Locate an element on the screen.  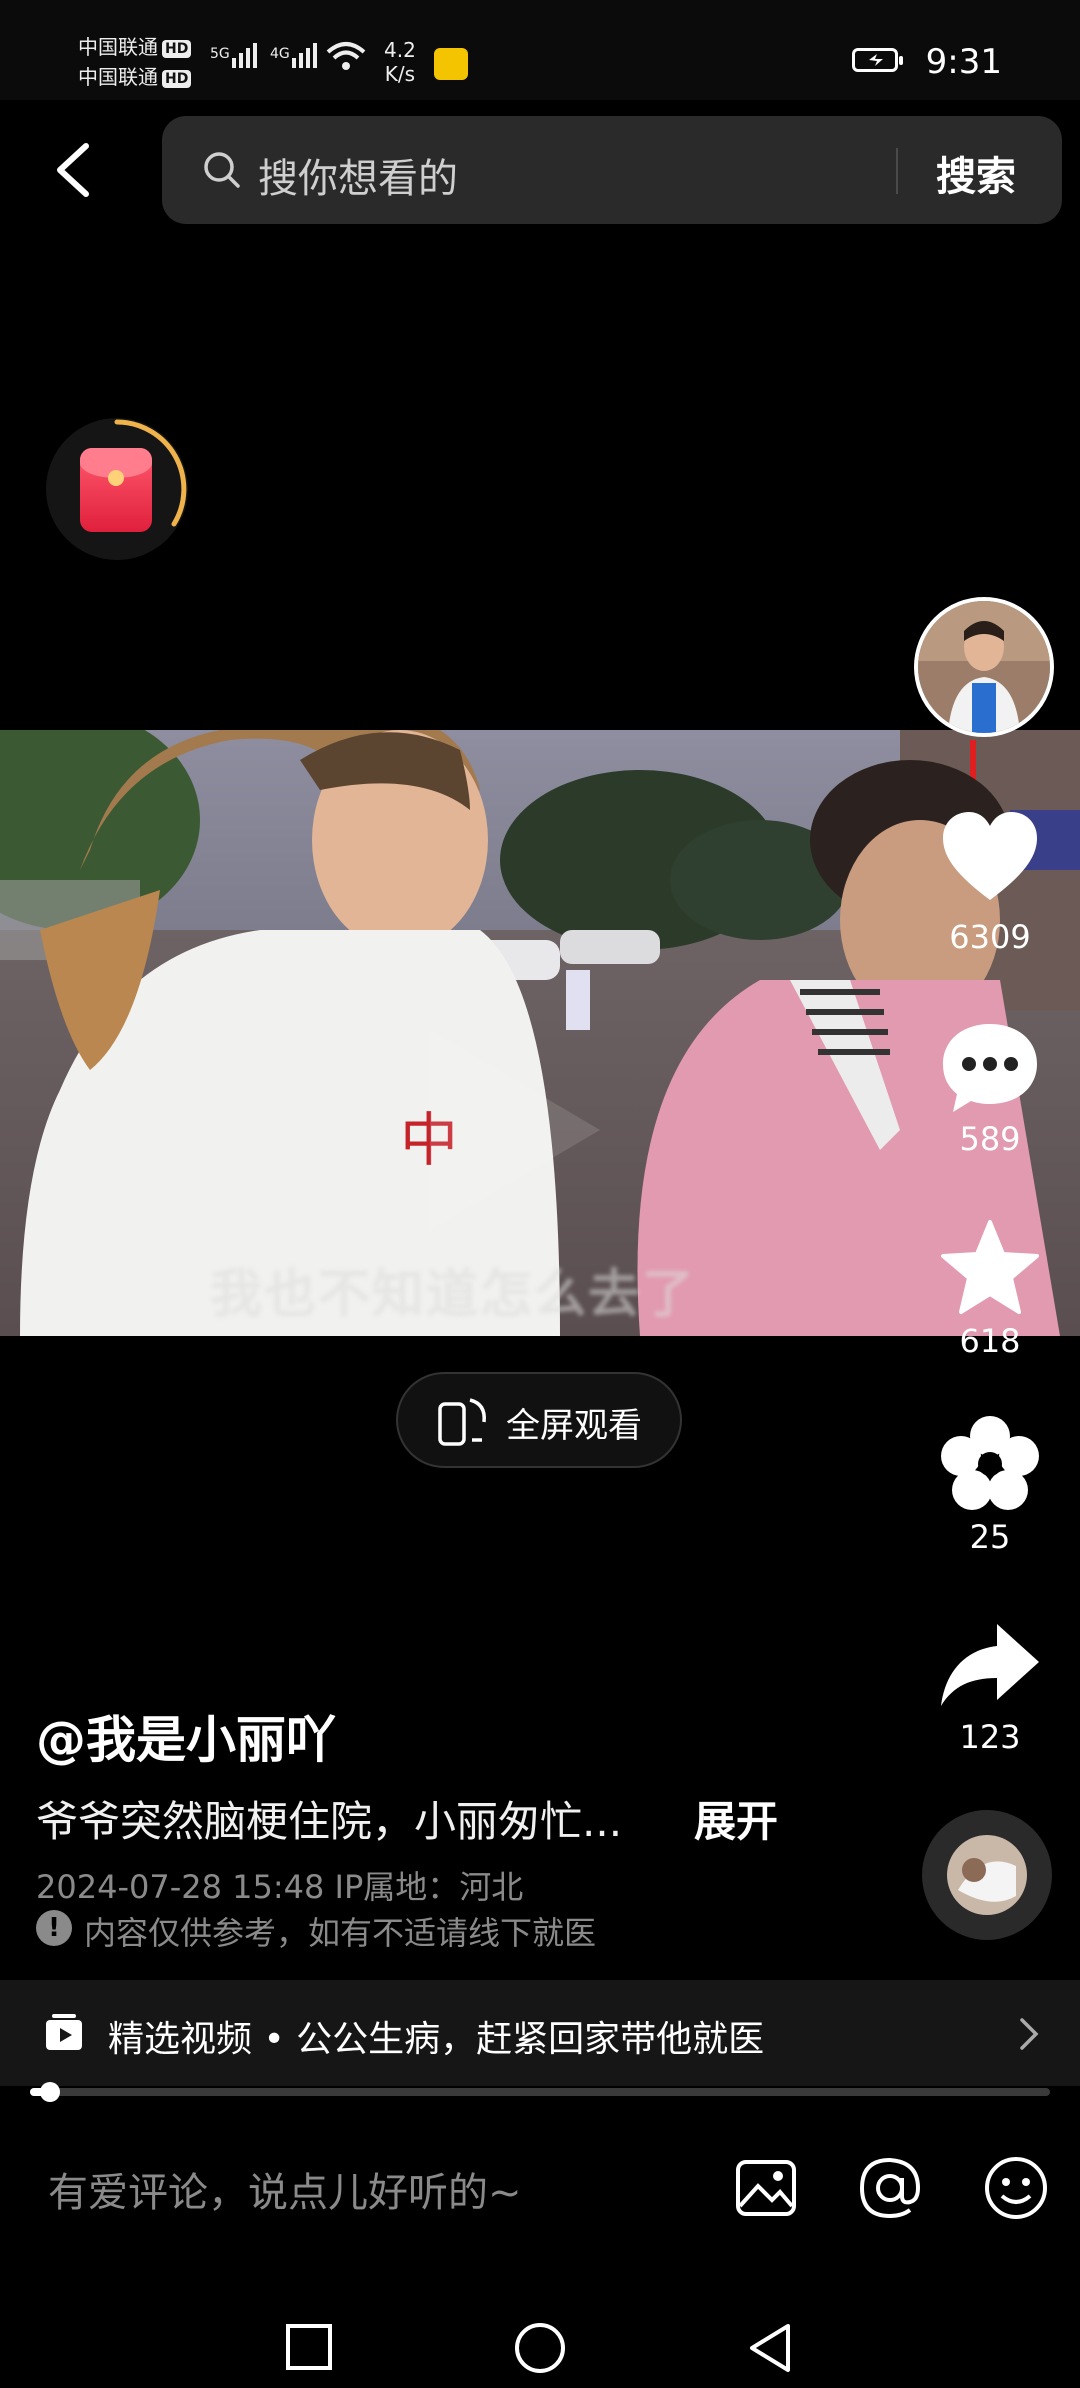
warning-icon: ! is located at coordinates (54, 1928).